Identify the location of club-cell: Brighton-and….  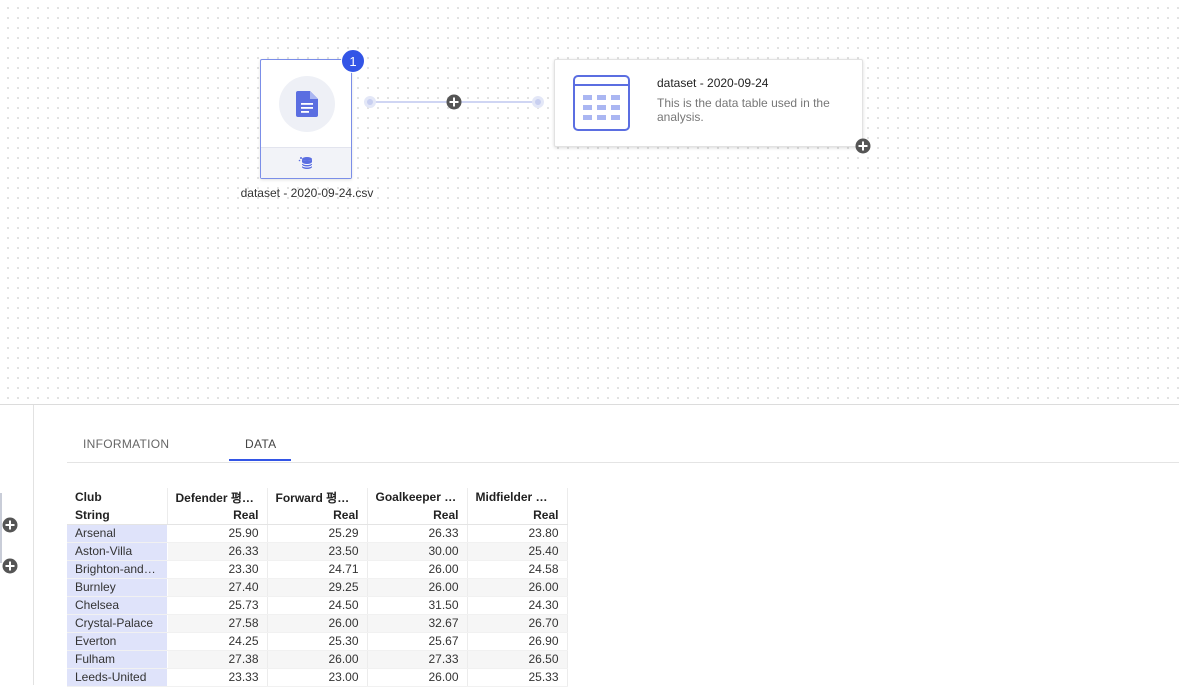
(117, 569).